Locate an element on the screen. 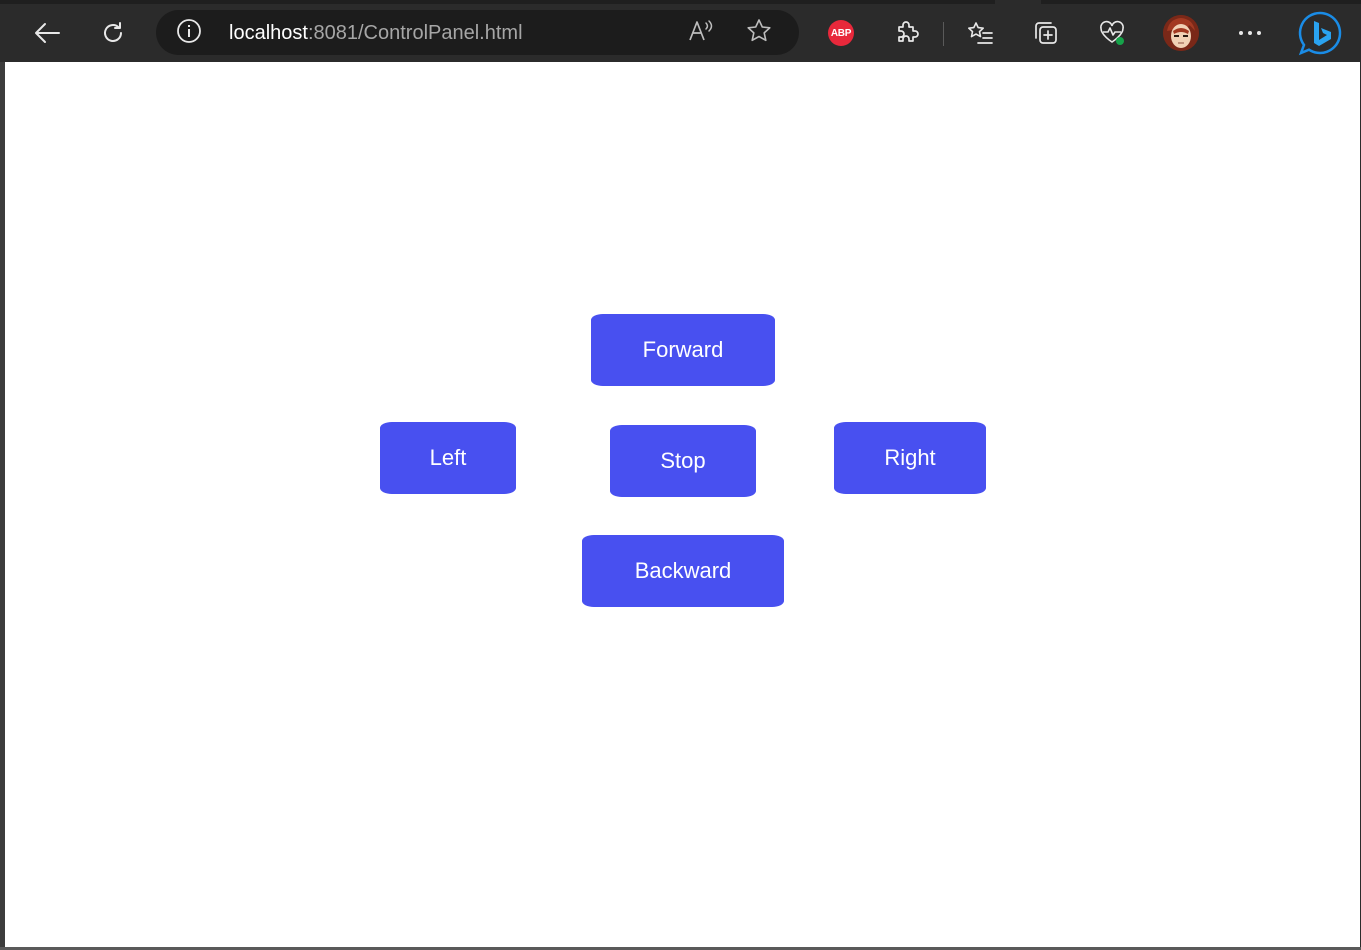  right-button: Right is located at coordinates (910, 458).